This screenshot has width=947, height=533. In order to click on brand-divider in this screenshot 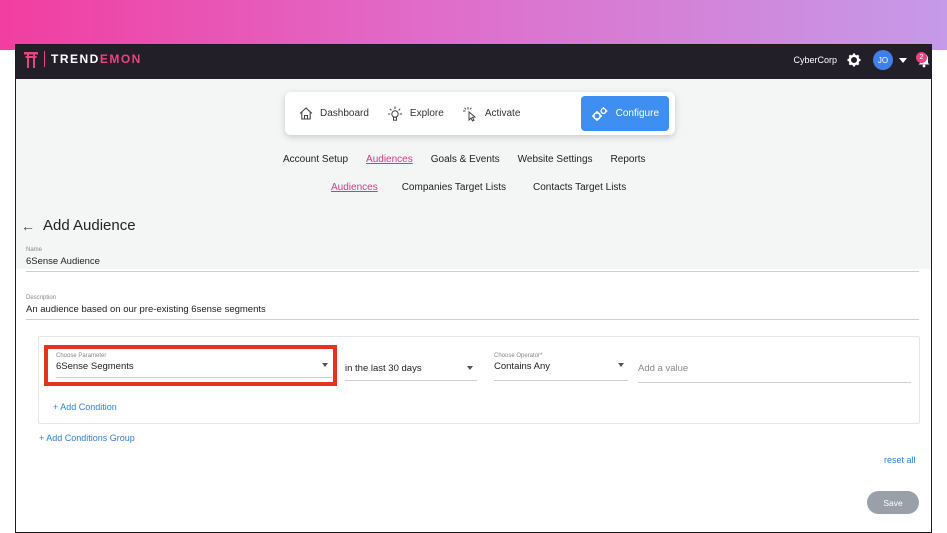, I will do `click(44, 59)`.